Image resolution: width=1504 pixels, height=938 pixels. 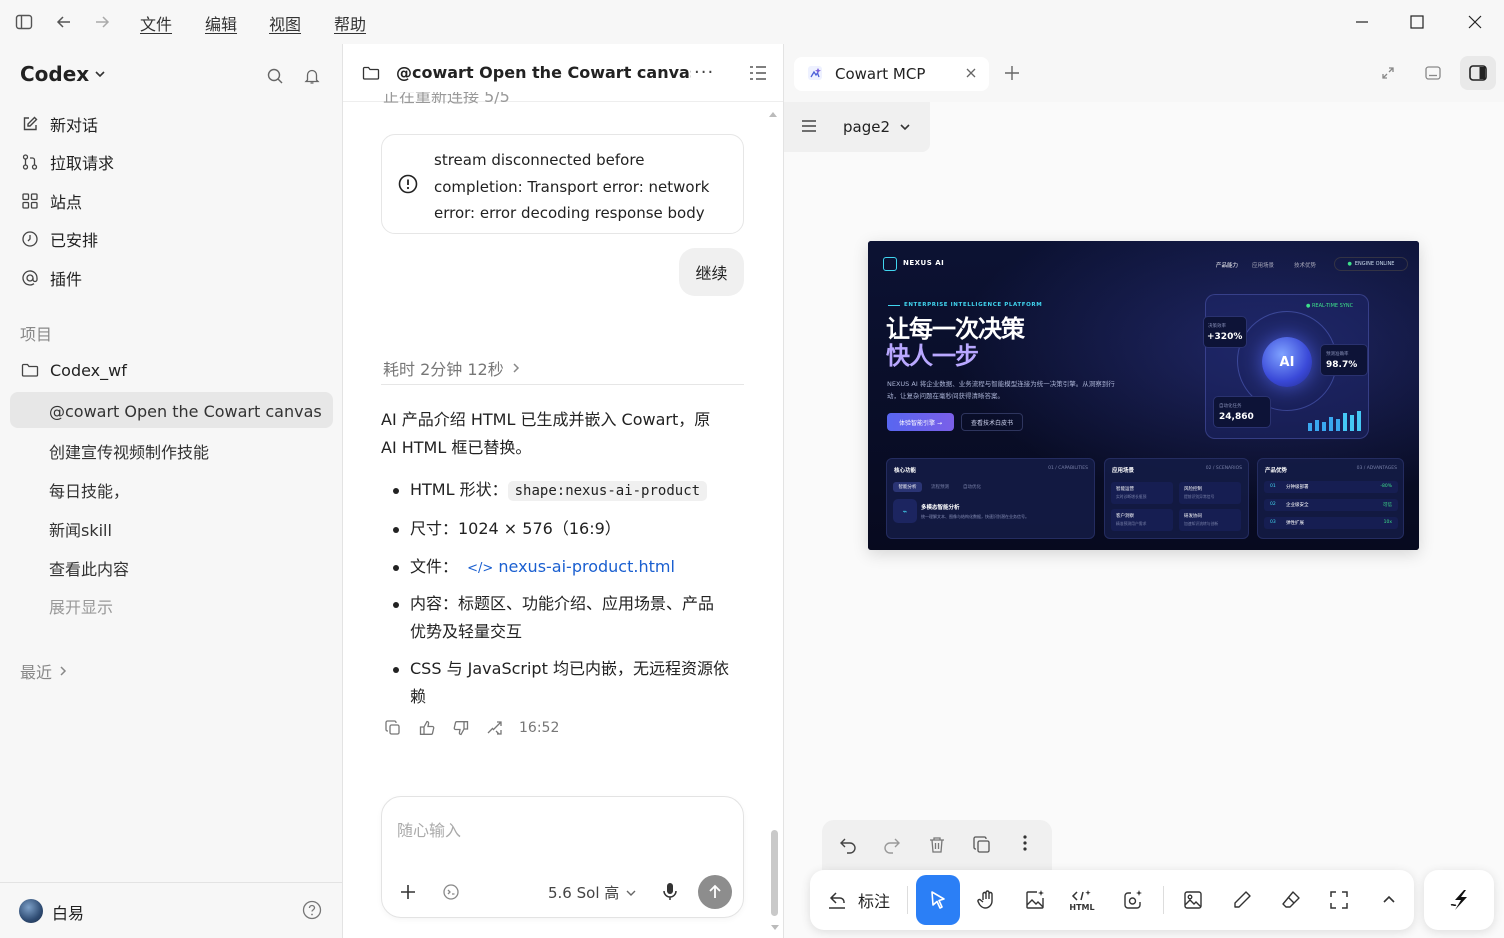 What do you see at coordinates (312, 76) in the screenshot?
I see `bell-icon` at bounding box center [312, 76].